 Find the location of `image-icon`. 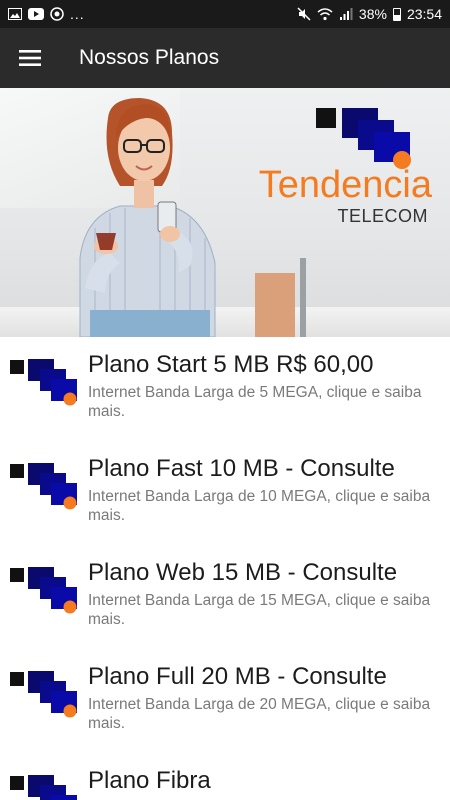

image-icon is located at coordinates (15, 14).